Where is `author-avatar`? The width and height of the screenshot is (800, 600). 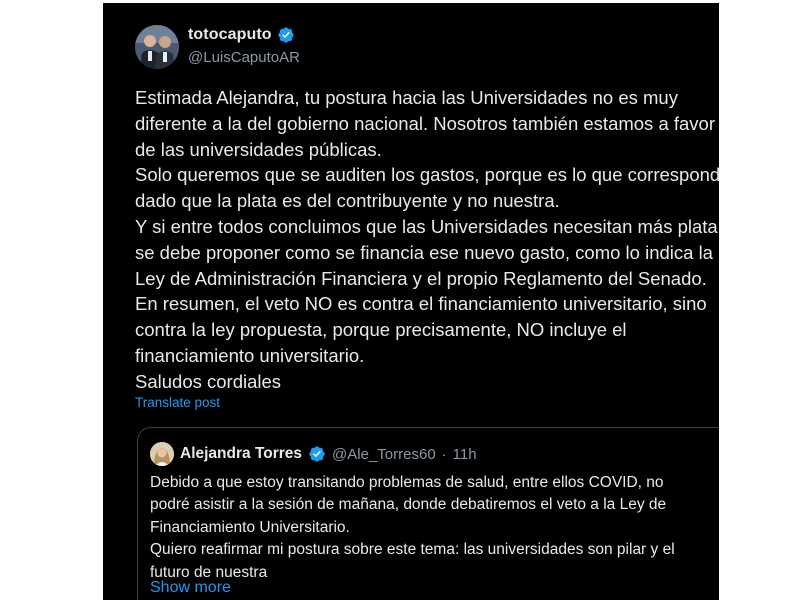 author-avatar is located at coordinates (157, 47).